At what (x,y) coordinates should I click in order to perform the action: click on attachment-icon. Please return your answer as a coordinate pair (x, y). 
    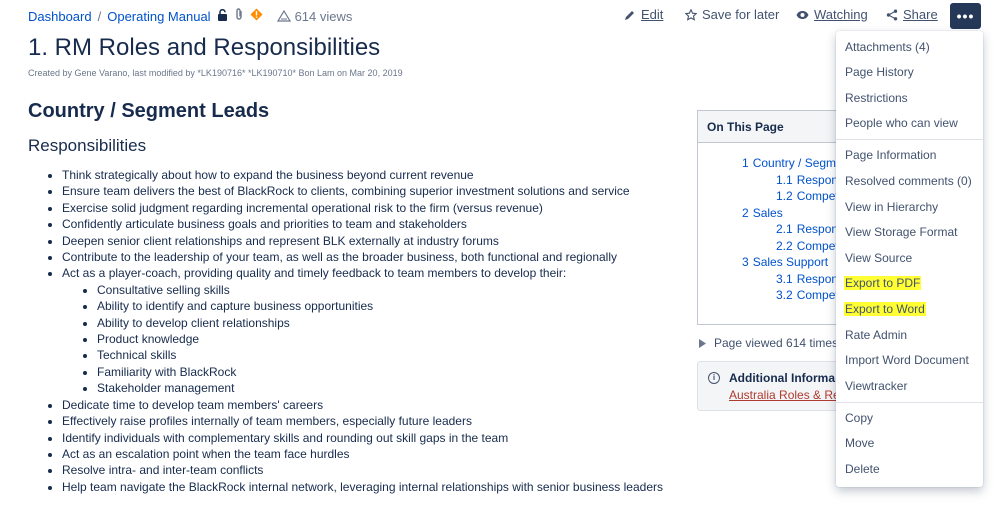
    Looking at the image, I should click on (239, 16).